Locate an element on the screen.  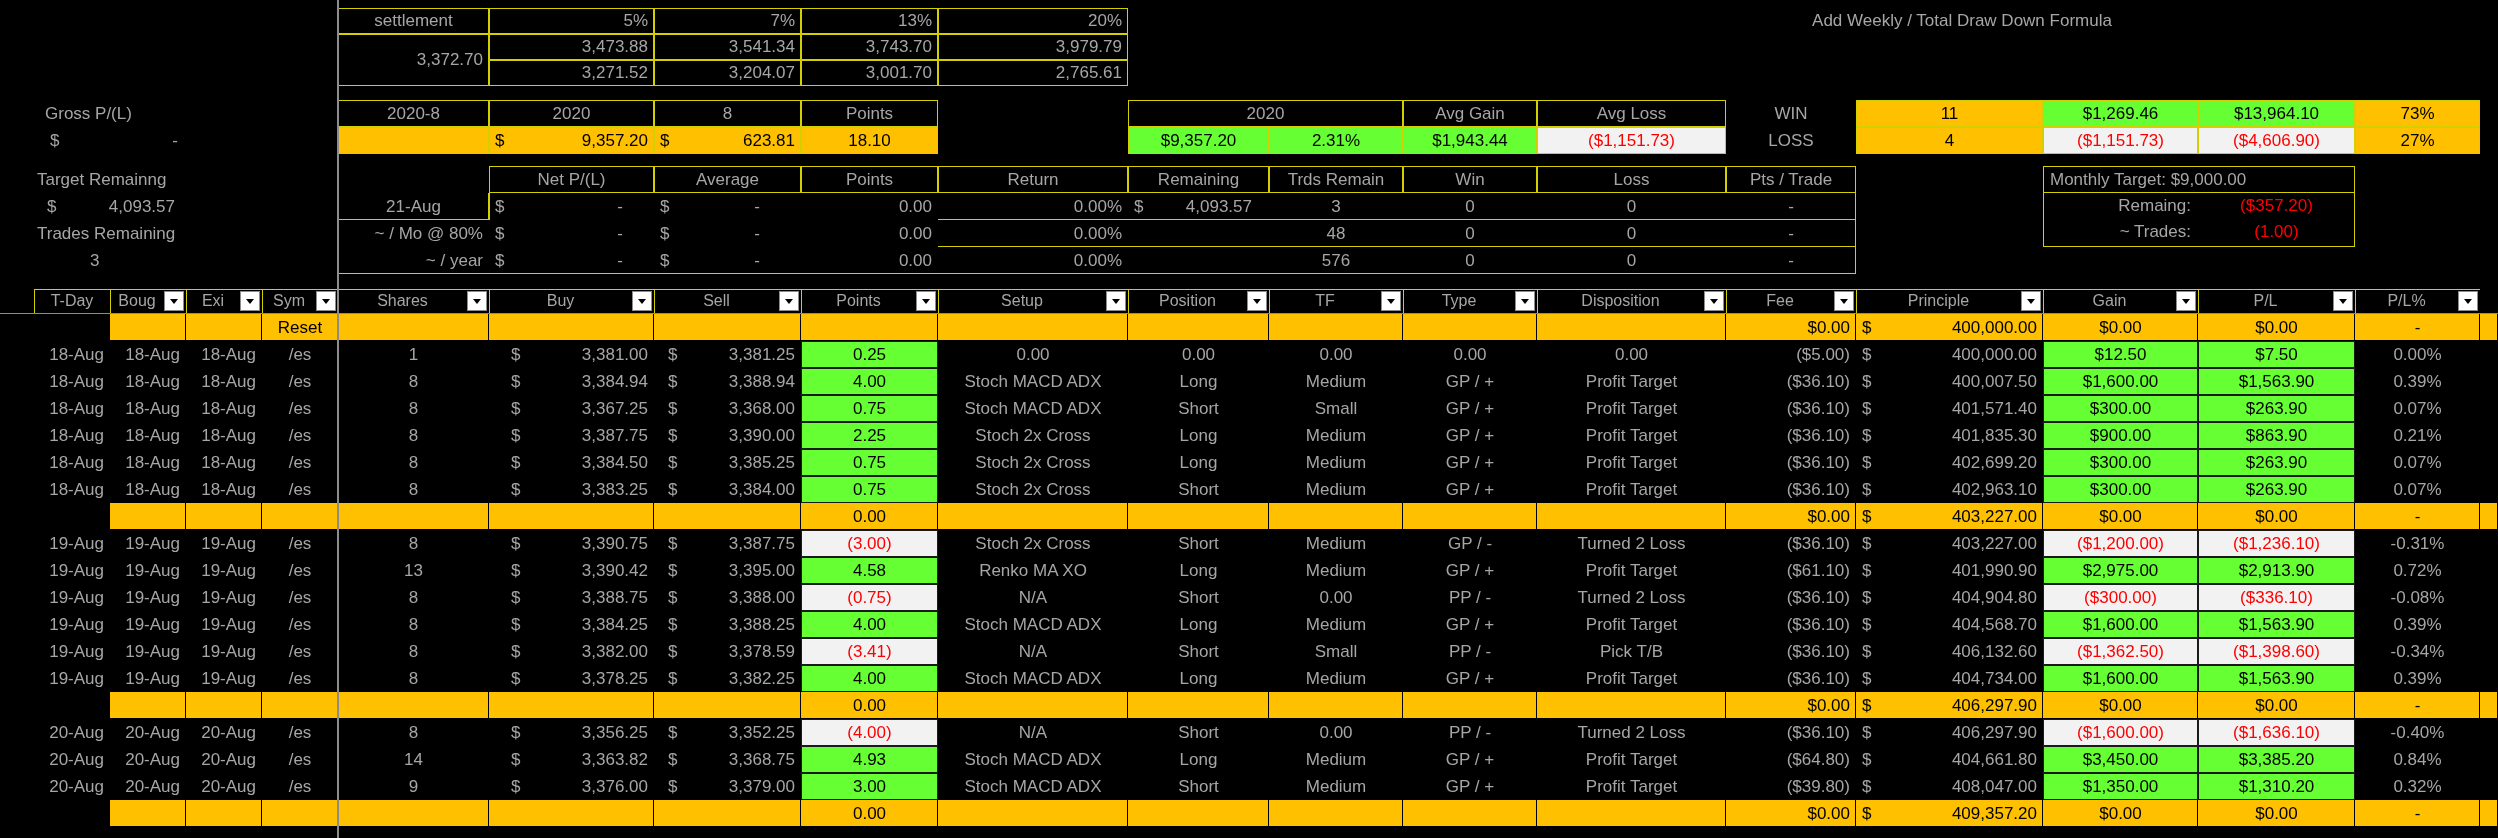
table-cell: 5% is located at coordinates (571, 21).